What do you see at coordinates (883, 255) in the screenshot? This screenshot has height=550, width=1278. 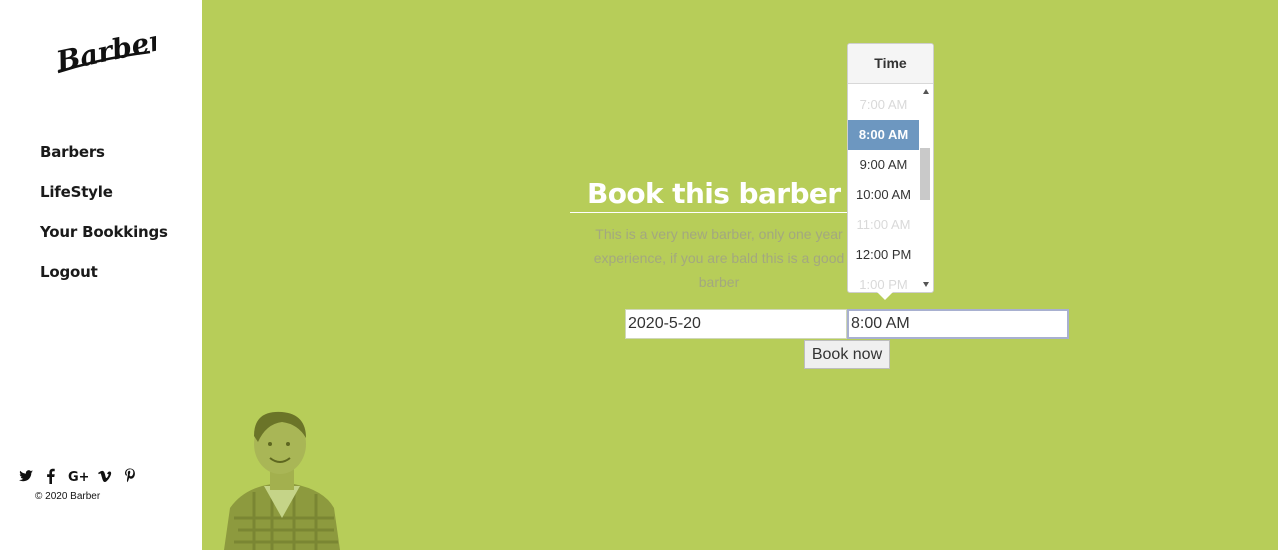 I see `time-option: 12:00 PM` at bounding box center [883, 255].